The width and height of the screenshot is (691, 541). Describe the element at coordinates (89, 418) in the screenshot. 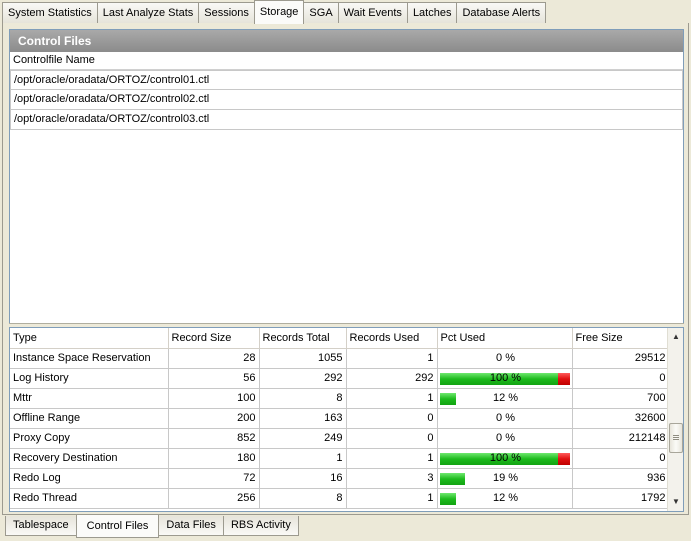

I see `type-cell: Offline Range` at that location.